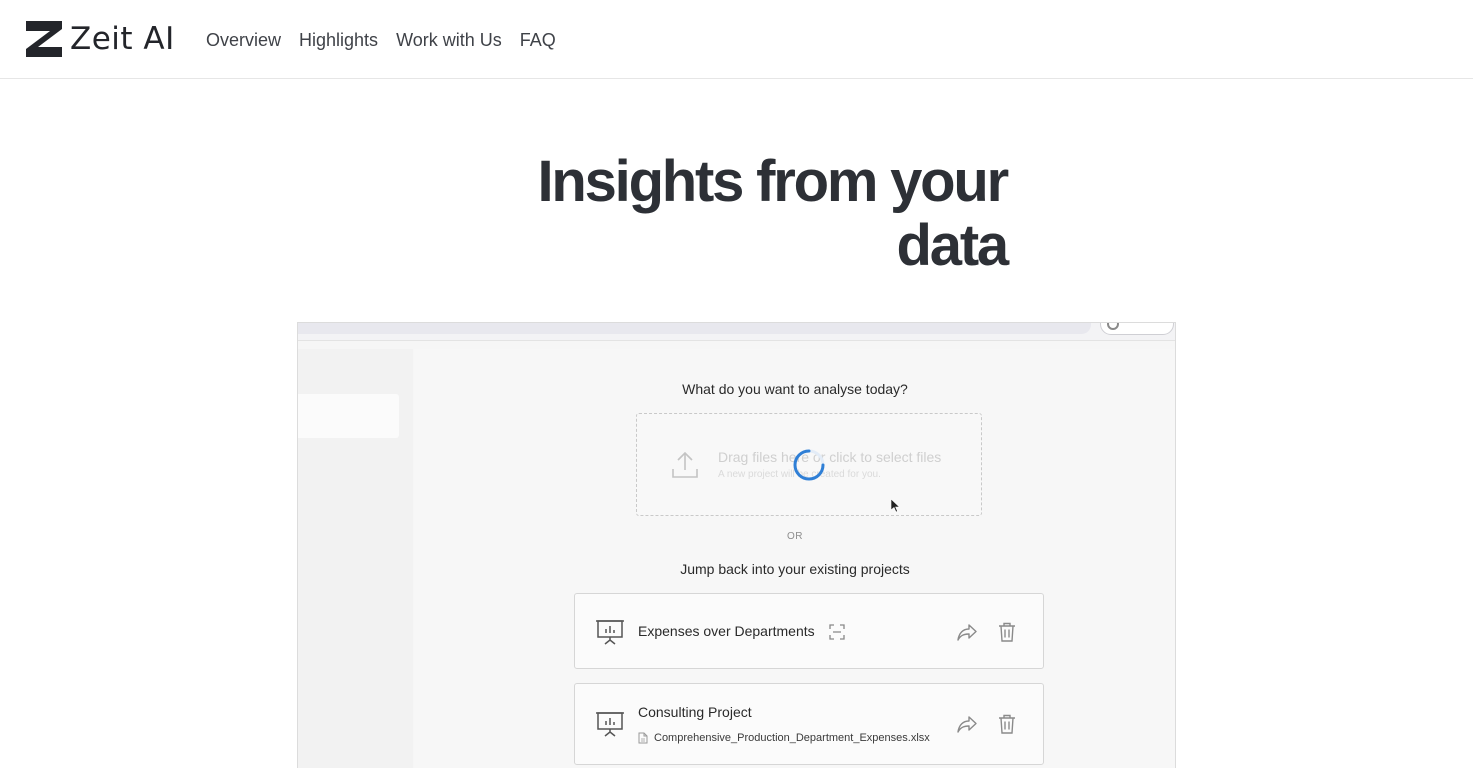 This screenshot has height=768, width=1473. What do you see at coordinates (773, 181) in the screenshot?
I see `hero-title-line1: Insights from your` at bounding box center [773, 181].